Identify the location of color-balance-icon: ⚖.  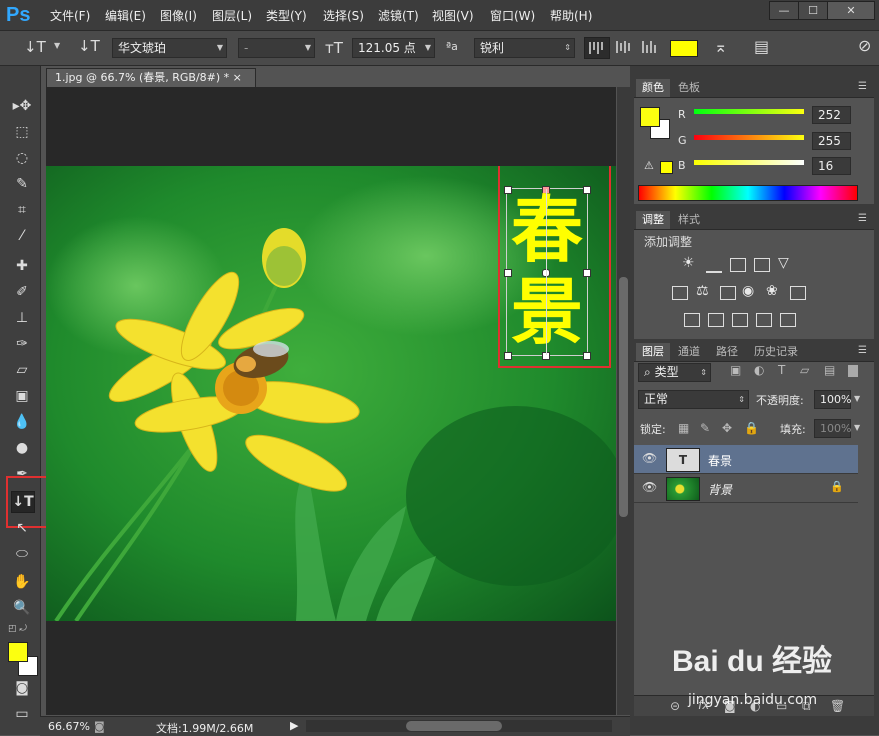
(702, 291).